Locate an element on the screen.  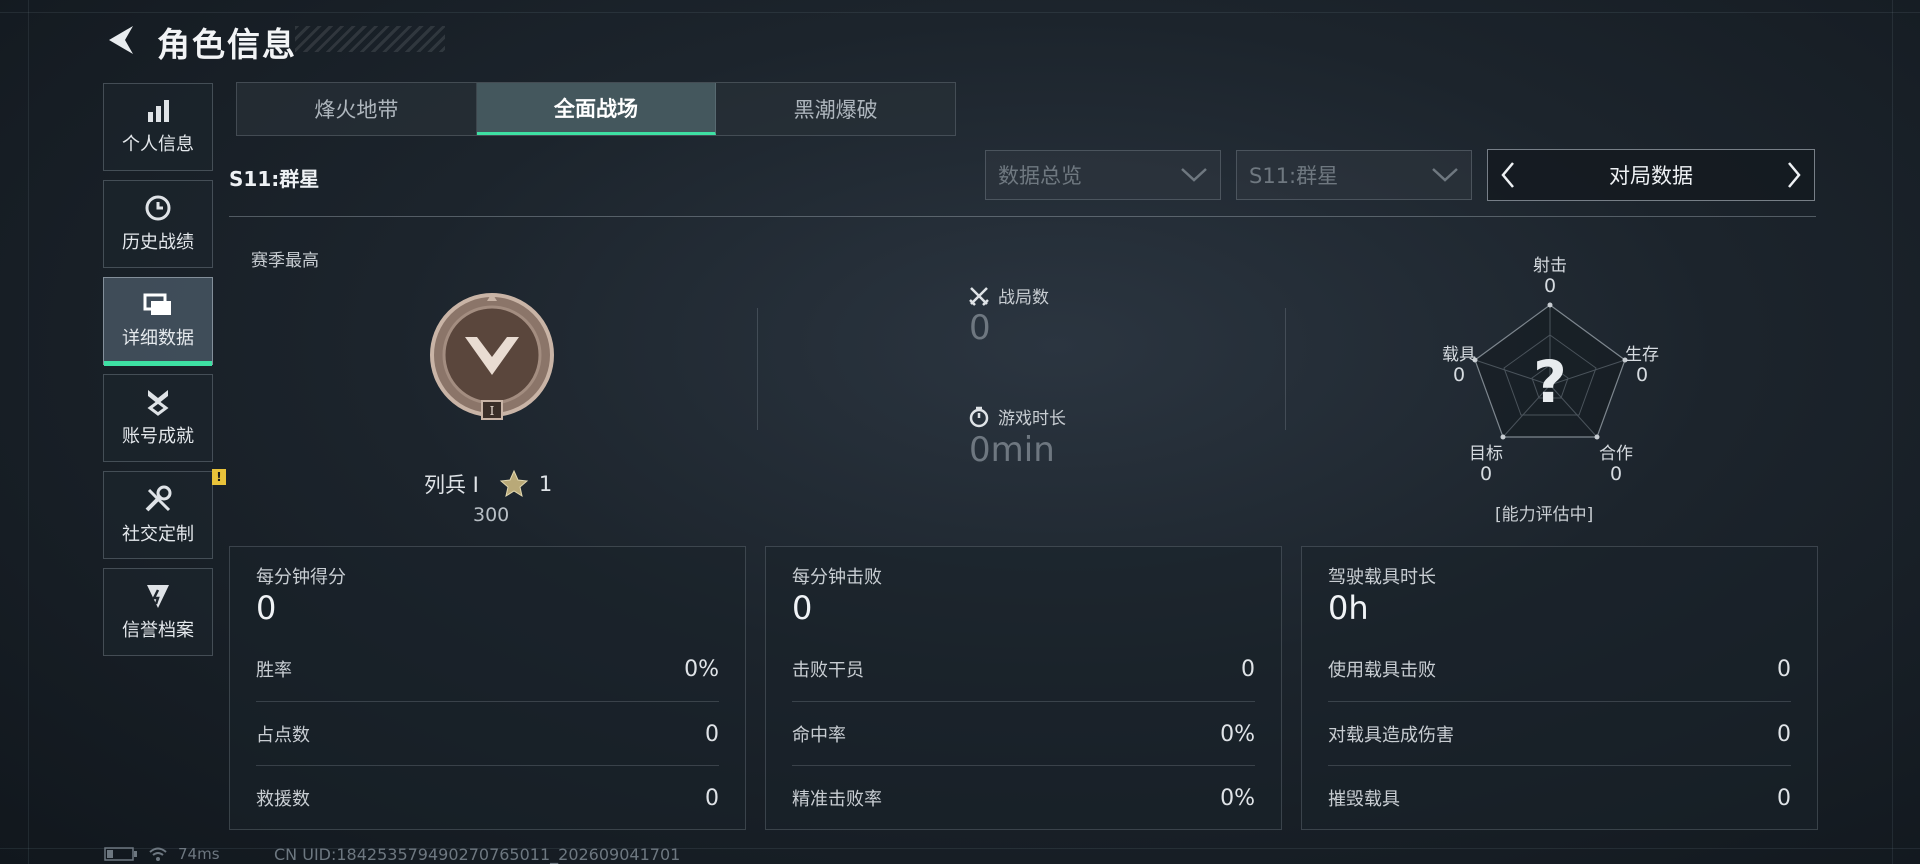
sidebar-item-credit-record: 信誉档案 is located at coordinates (158, 612).